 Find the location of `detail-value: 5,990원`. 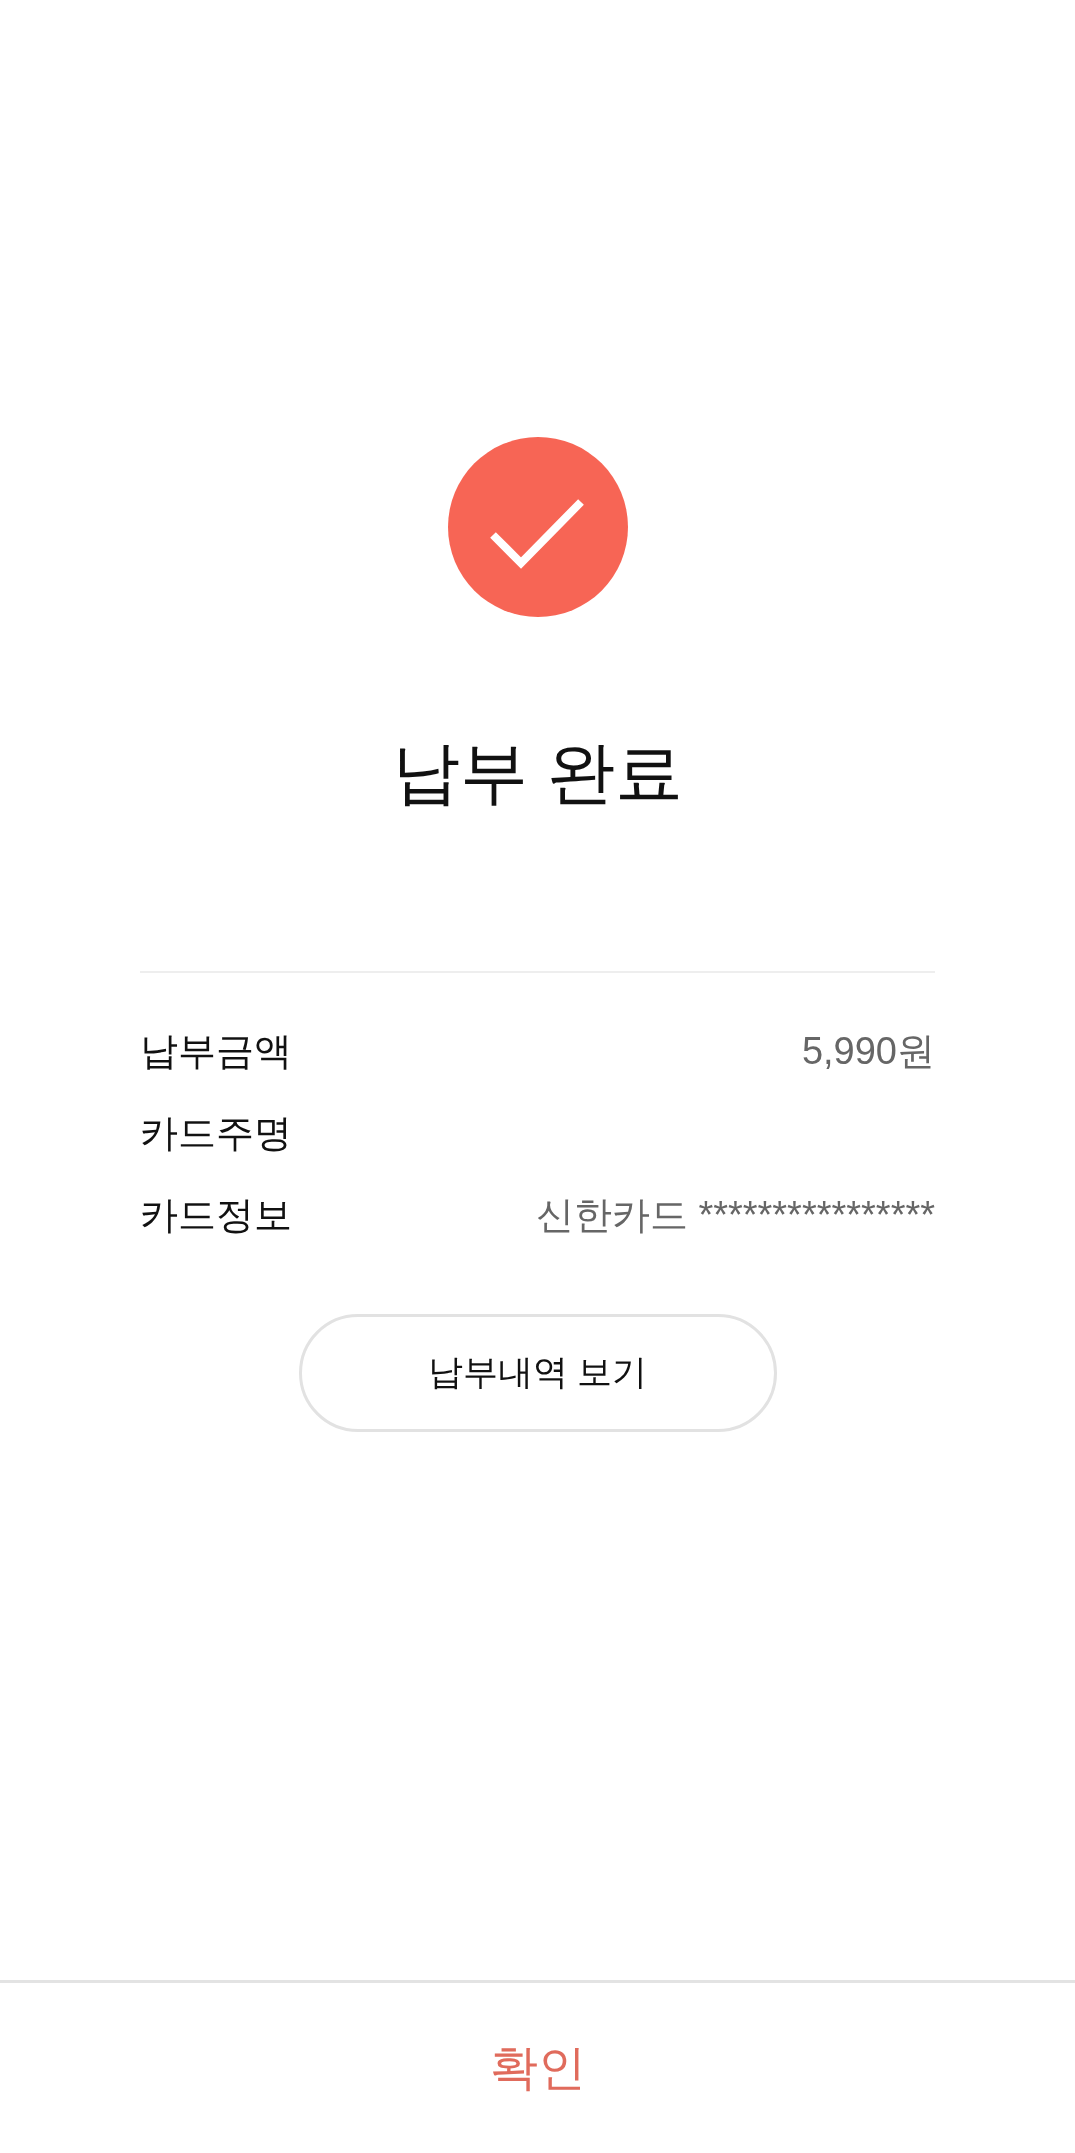

detail-value: 5,990원 is located at coordinates (868, 1052).